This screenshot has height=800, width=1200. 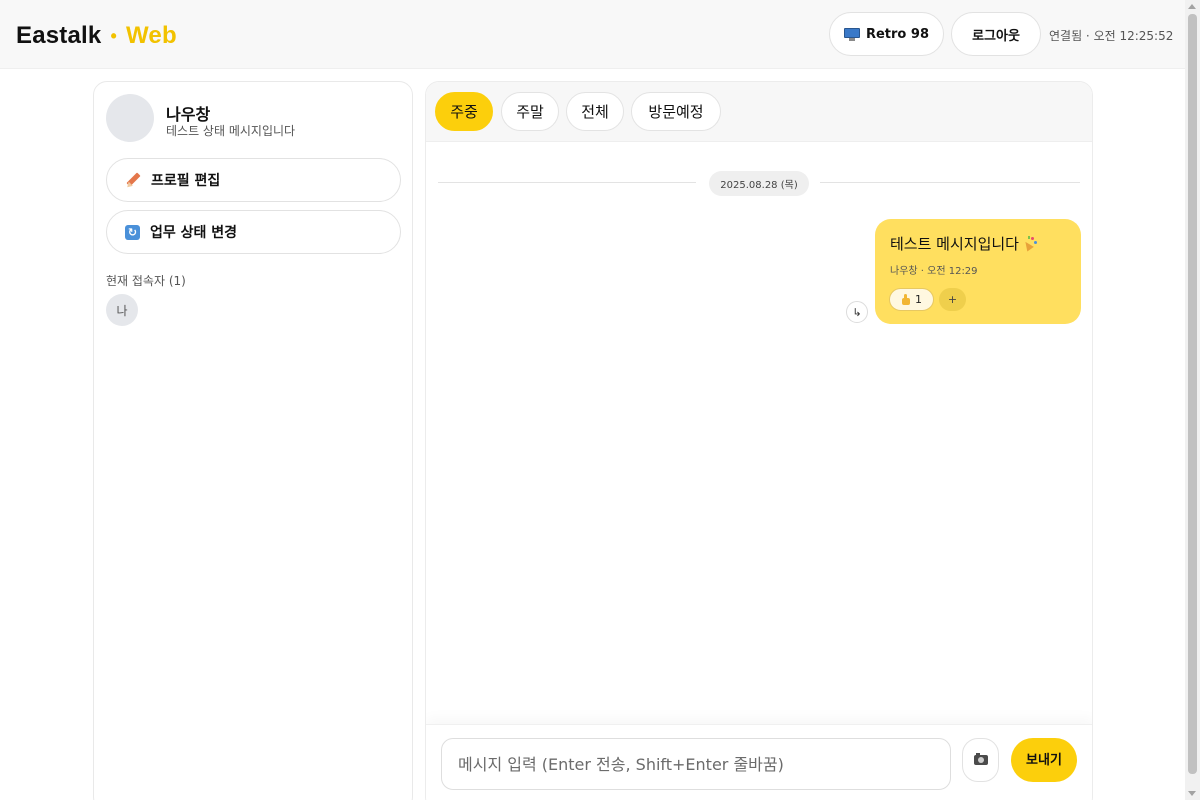 I want to click on channel-tabs: 주중 주말 전체 방문예정, so click(x=759, y=112).